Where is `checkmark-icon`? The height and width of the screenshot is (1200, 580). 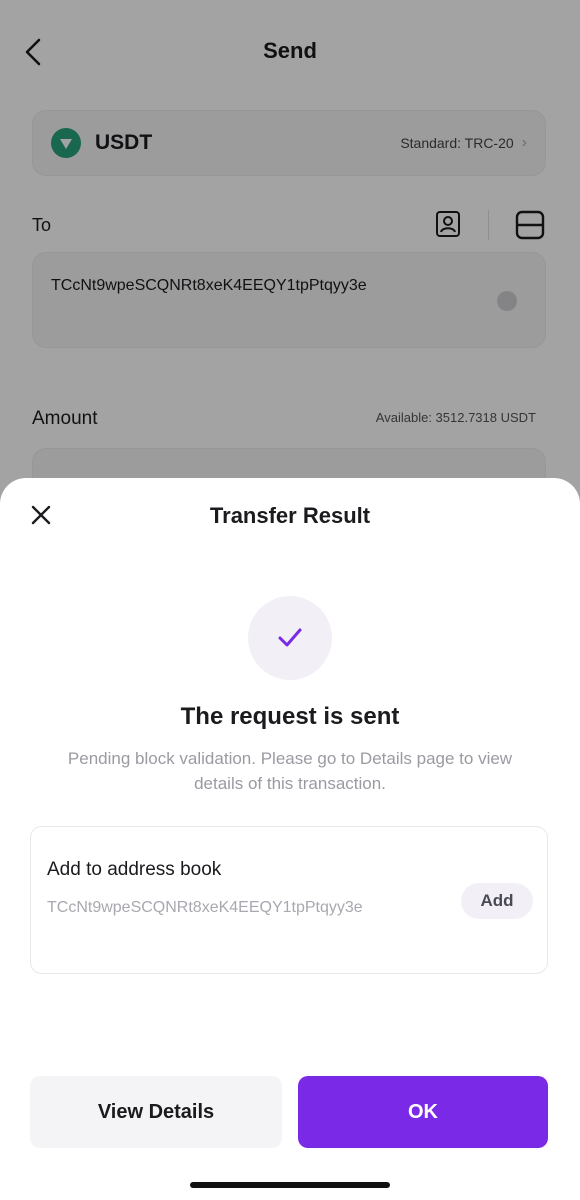 checkmark-icon is located at coordinates (290, 637).